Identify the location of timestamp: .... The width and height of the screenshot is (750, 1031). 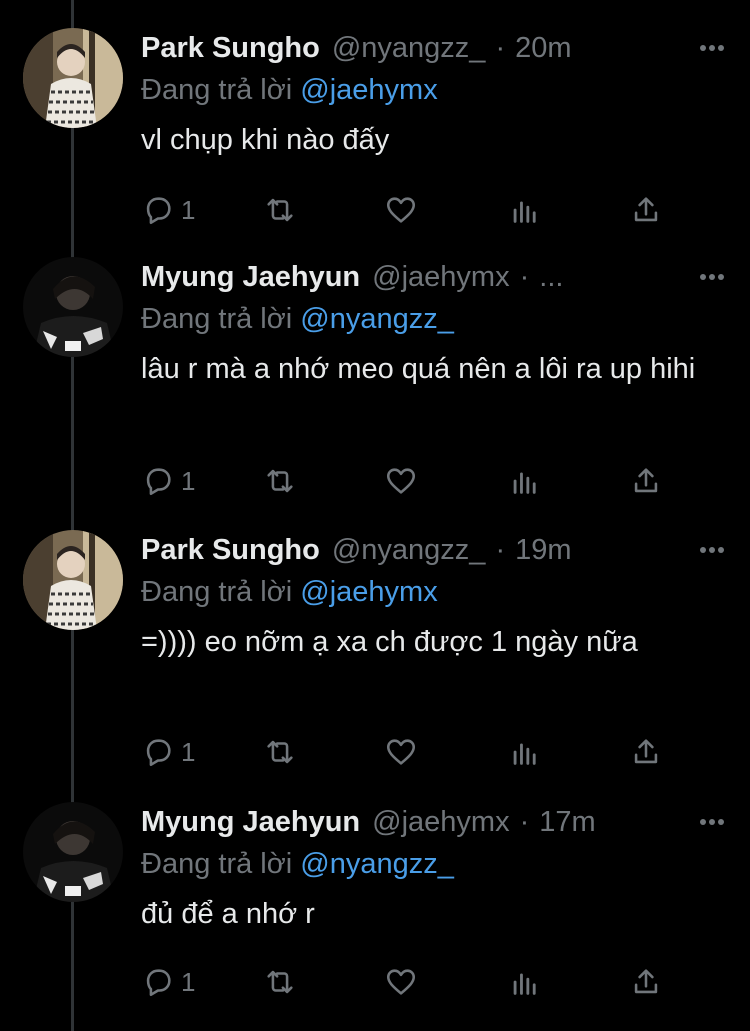
(551, 277).